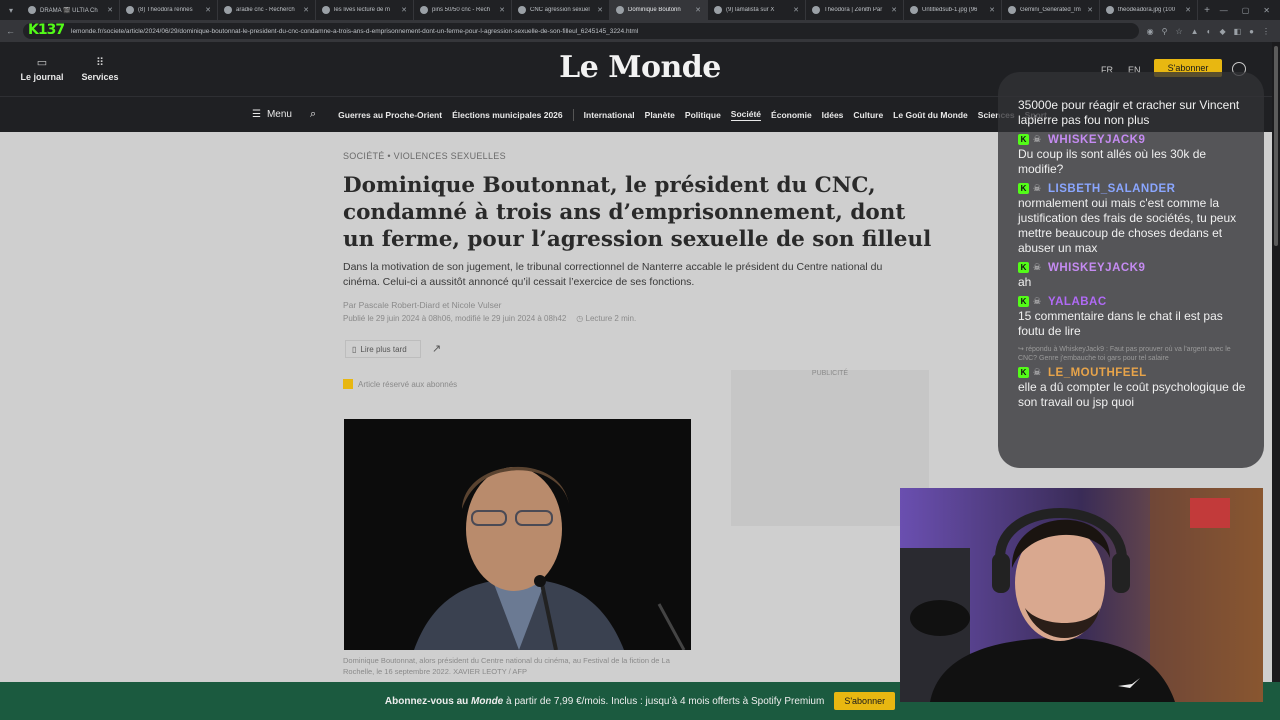 This screenshot has width=1280, height=720. I want to click on tab-title: CNC agression sexuel, so click(560, 10).